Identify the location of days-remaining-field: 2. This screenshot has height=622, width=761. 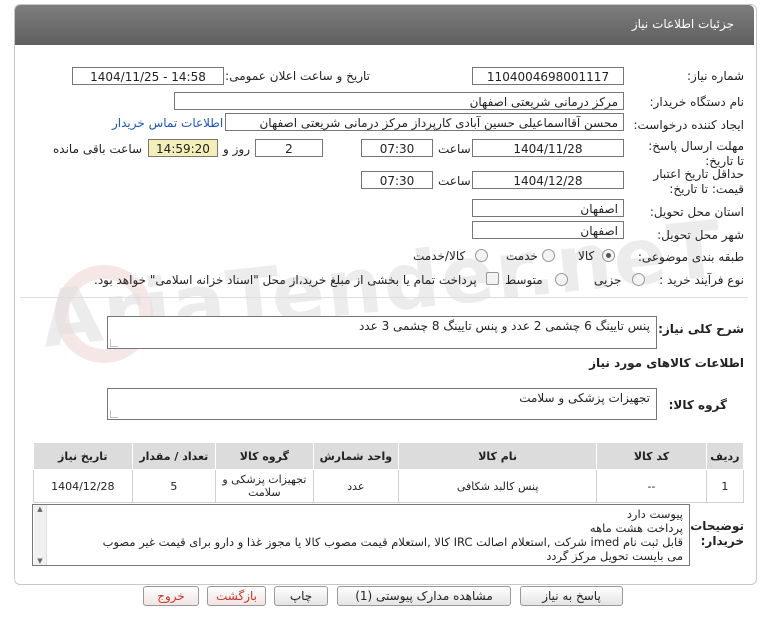
(289, 148).